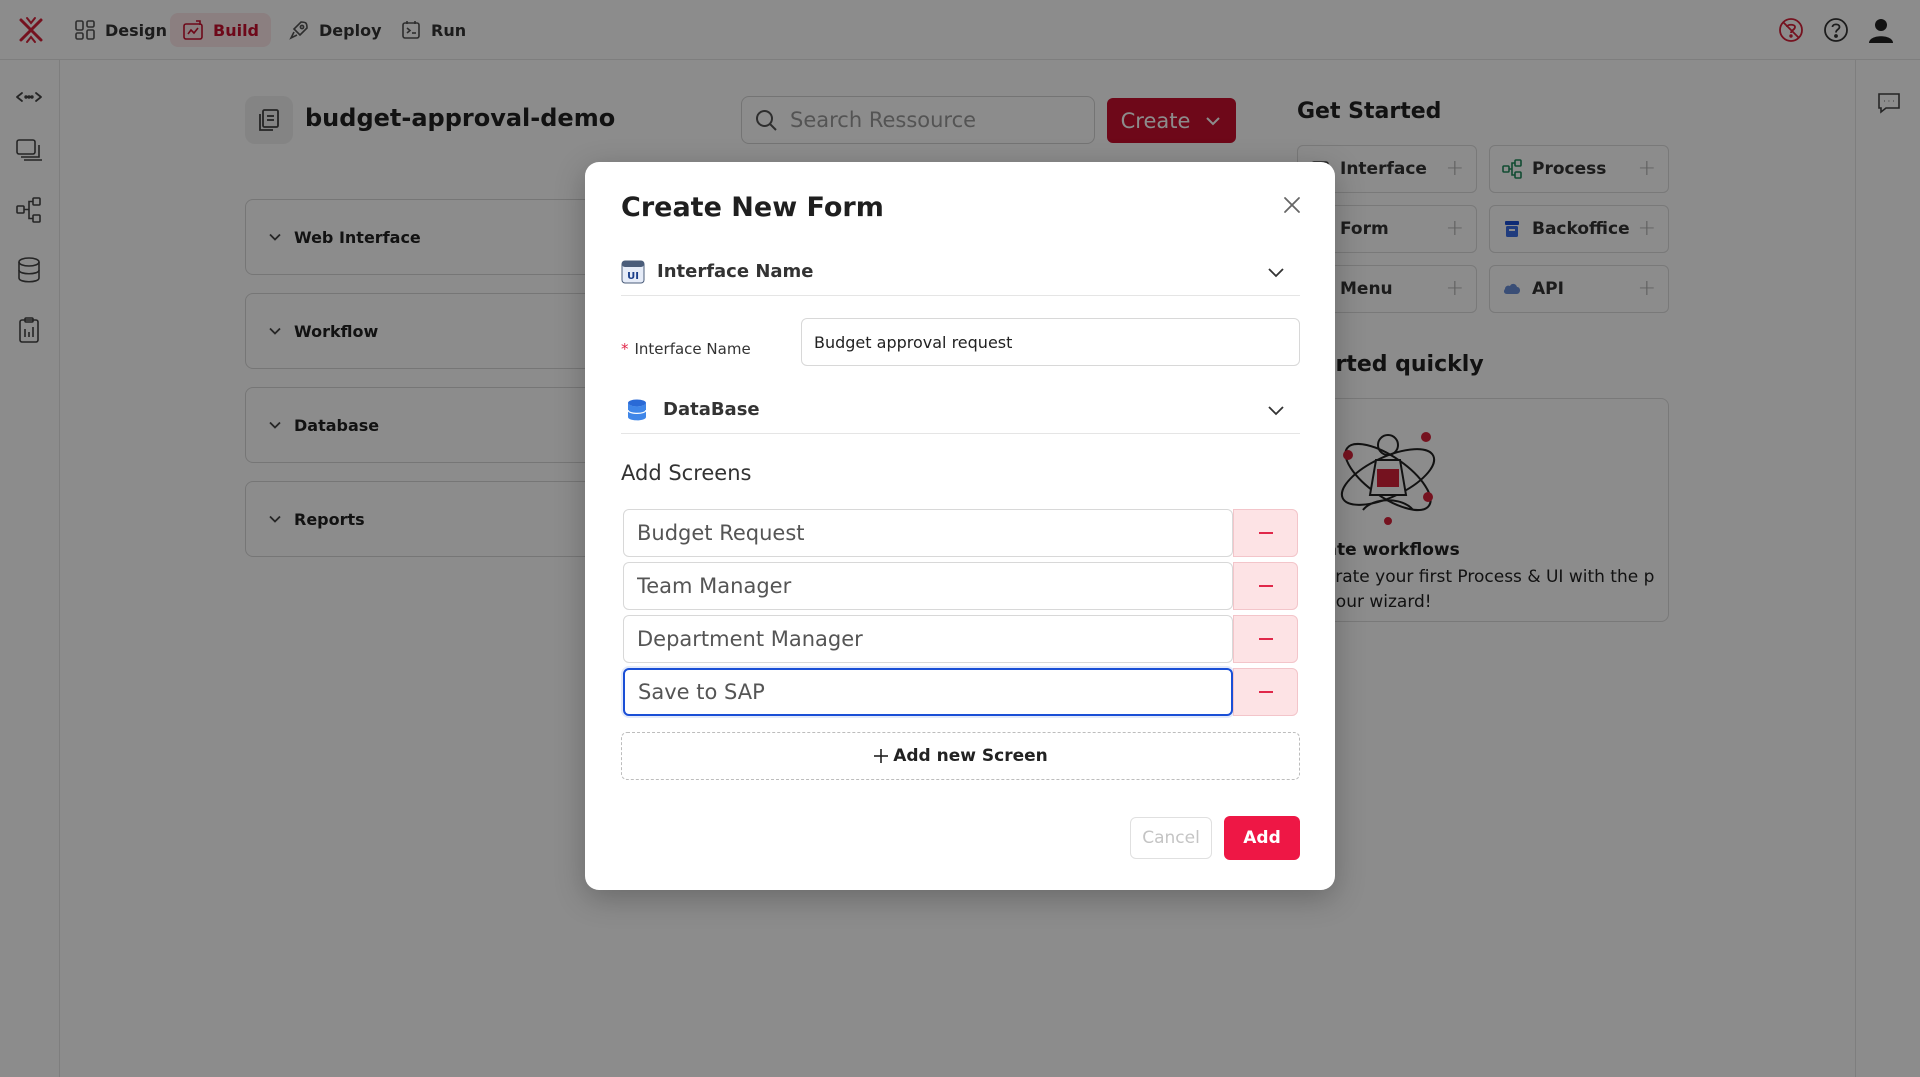  I want to click on interface-name-input, so click(1050, 342).